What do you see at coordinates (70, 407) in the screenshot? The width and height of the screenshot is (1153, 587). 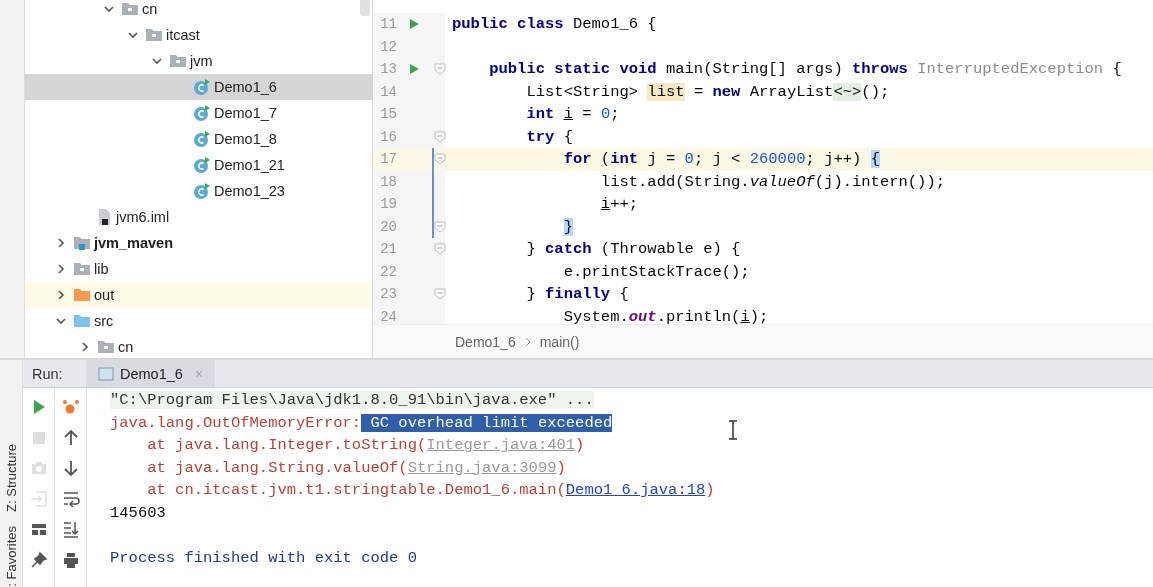 I see `dots-icon` at bounding box center [70, 407].